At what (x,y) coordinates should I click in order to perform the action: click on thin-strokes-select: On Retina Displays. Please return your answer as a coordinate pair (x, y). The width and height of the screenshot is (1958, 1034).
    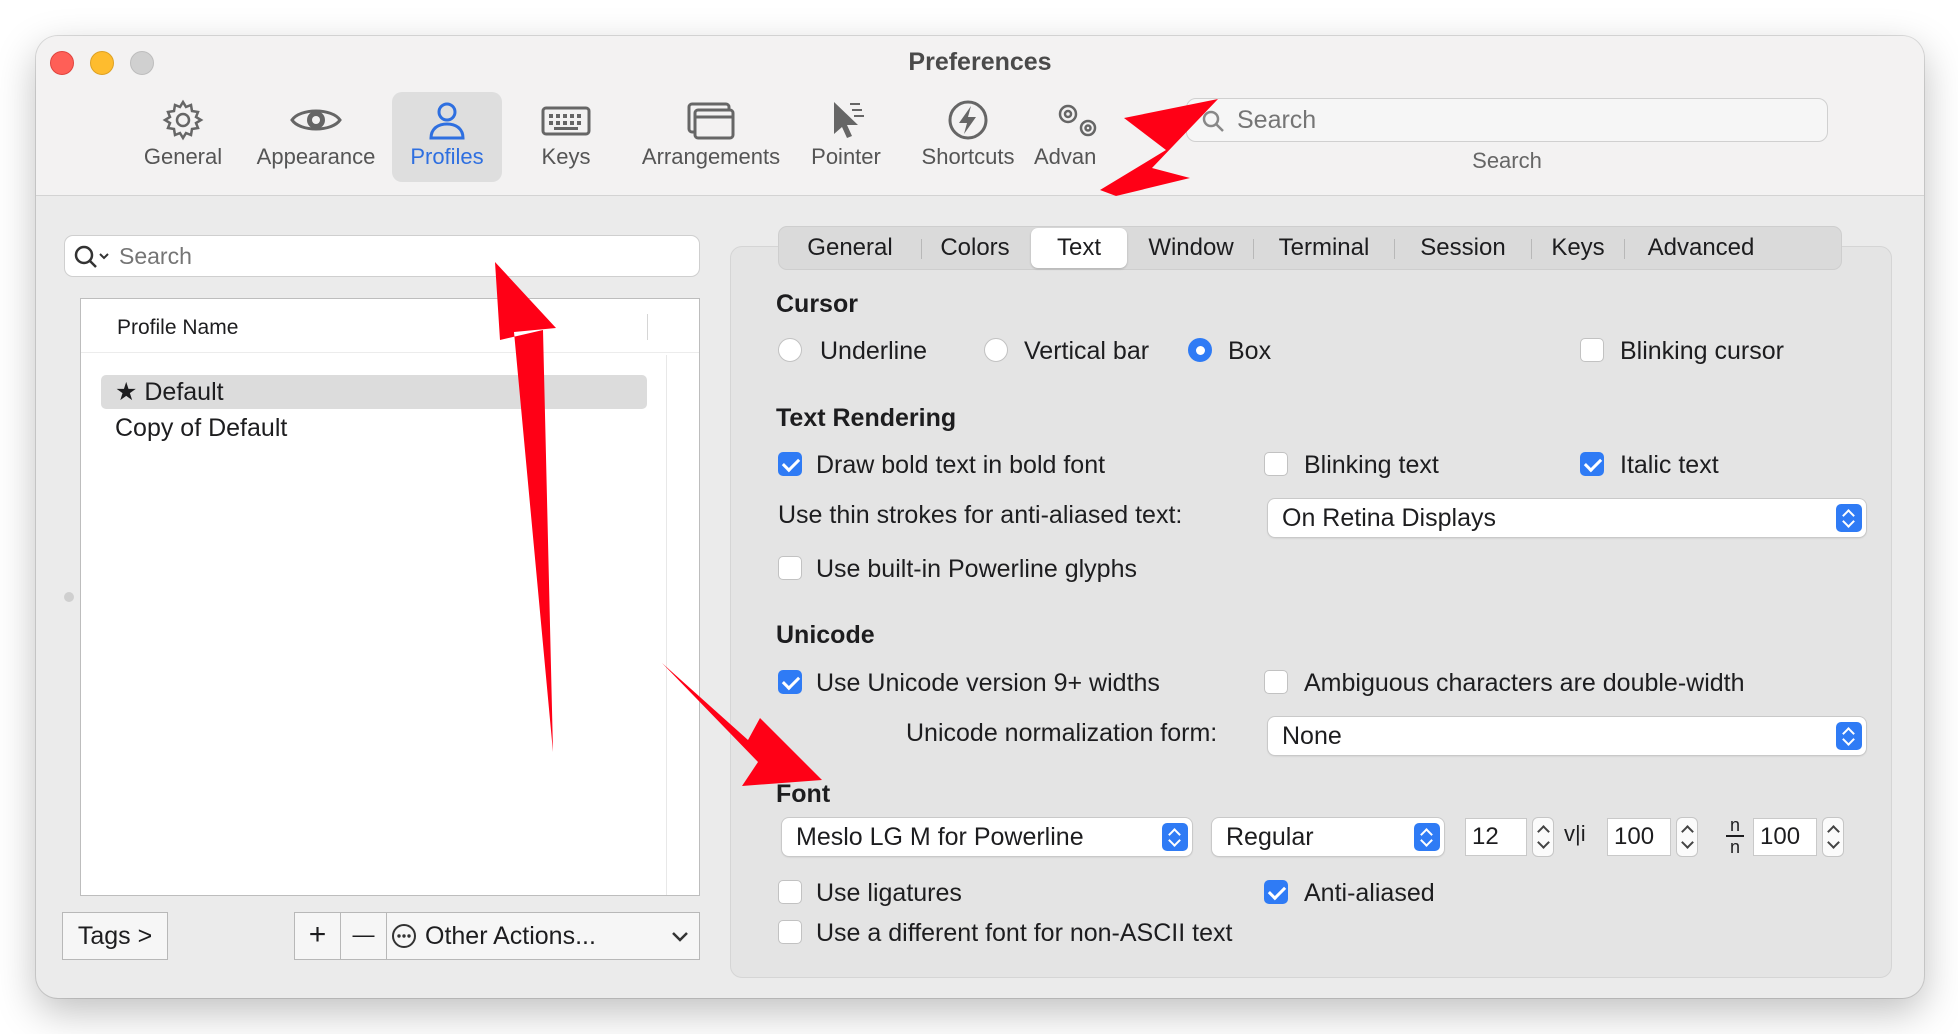
    Looking at the image, I should click on (1567, 518).